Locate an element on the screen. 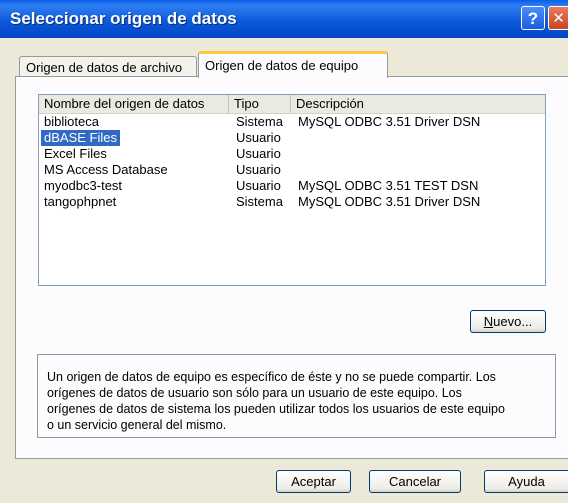 The image size is (568, 503). window-title: Seleccionar origen de datos is located at coordinates (123, 18).